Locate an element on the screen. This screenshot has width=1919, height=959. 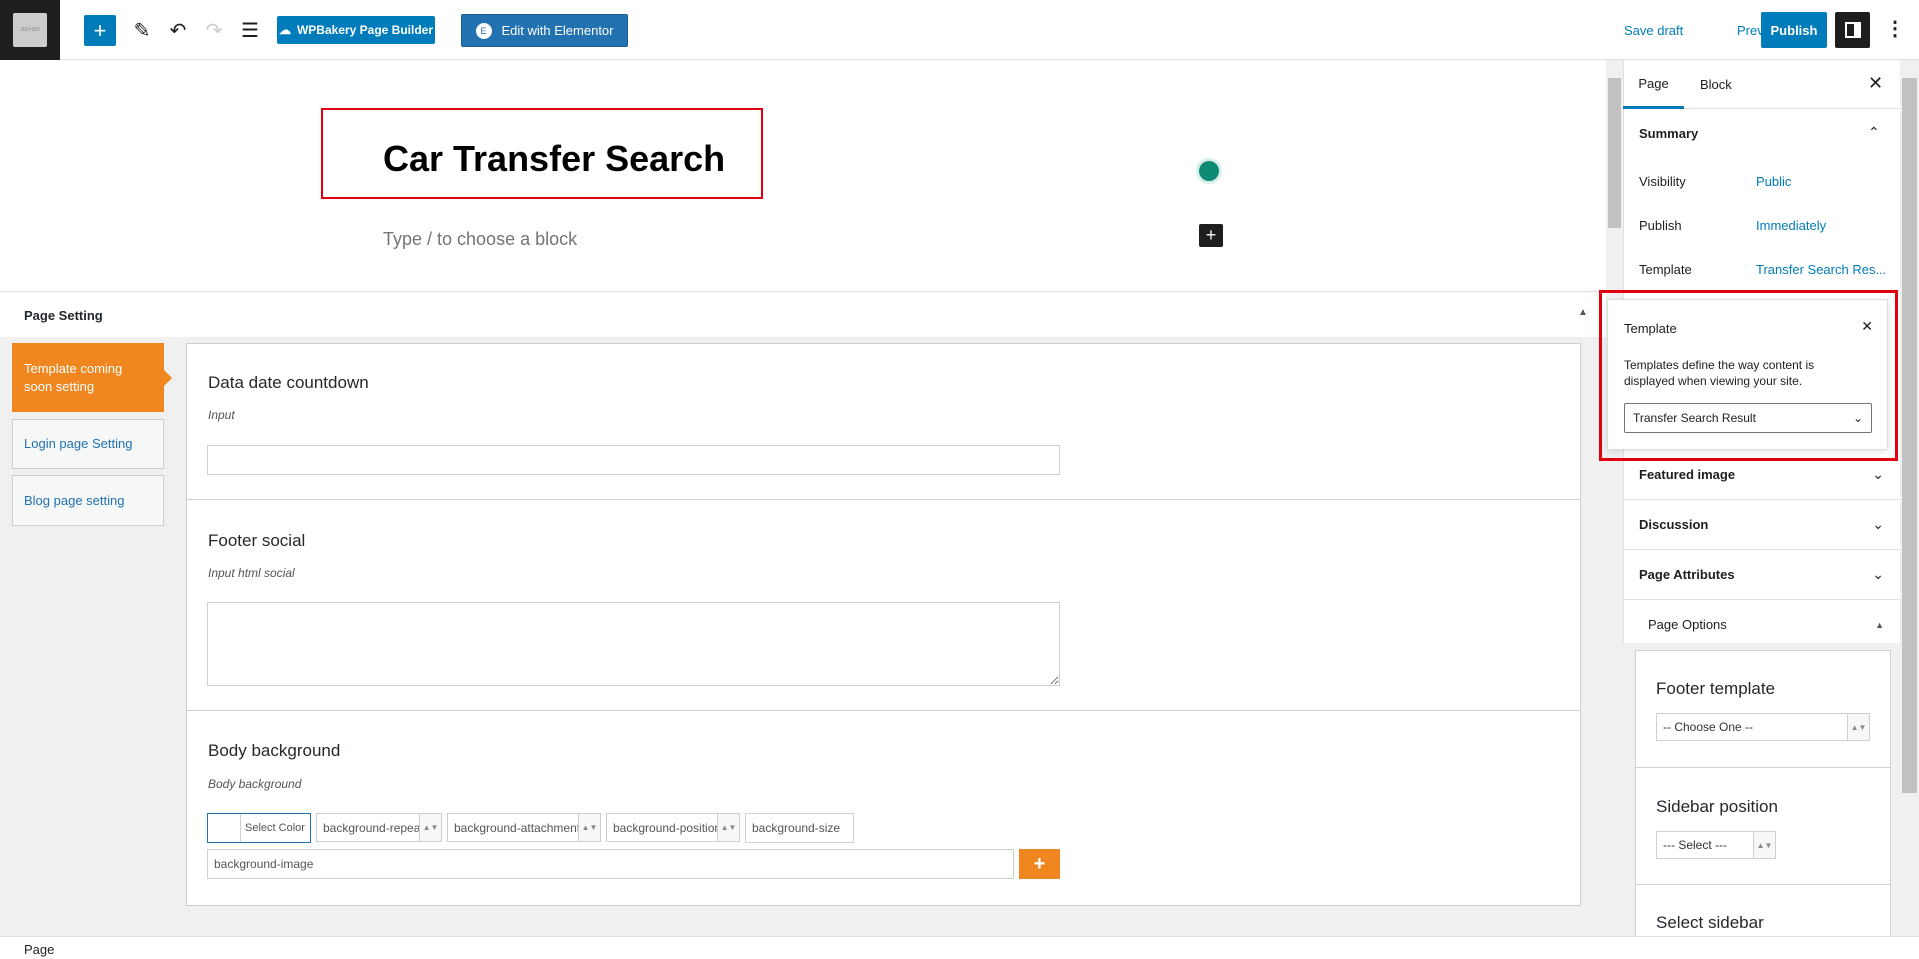
pencil-icon: ✎ is located at coordinates (142, 30).